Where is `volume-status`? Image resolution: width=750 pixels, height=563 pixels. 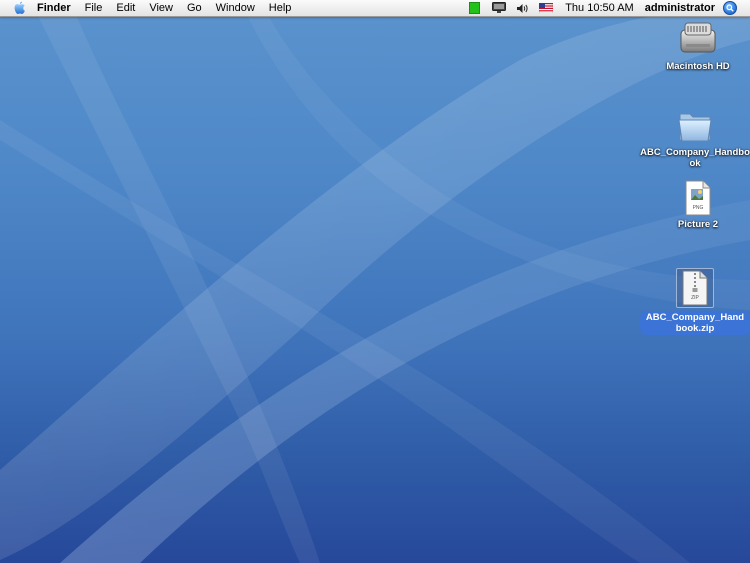
volume-status is located at coordinates (522, 8).